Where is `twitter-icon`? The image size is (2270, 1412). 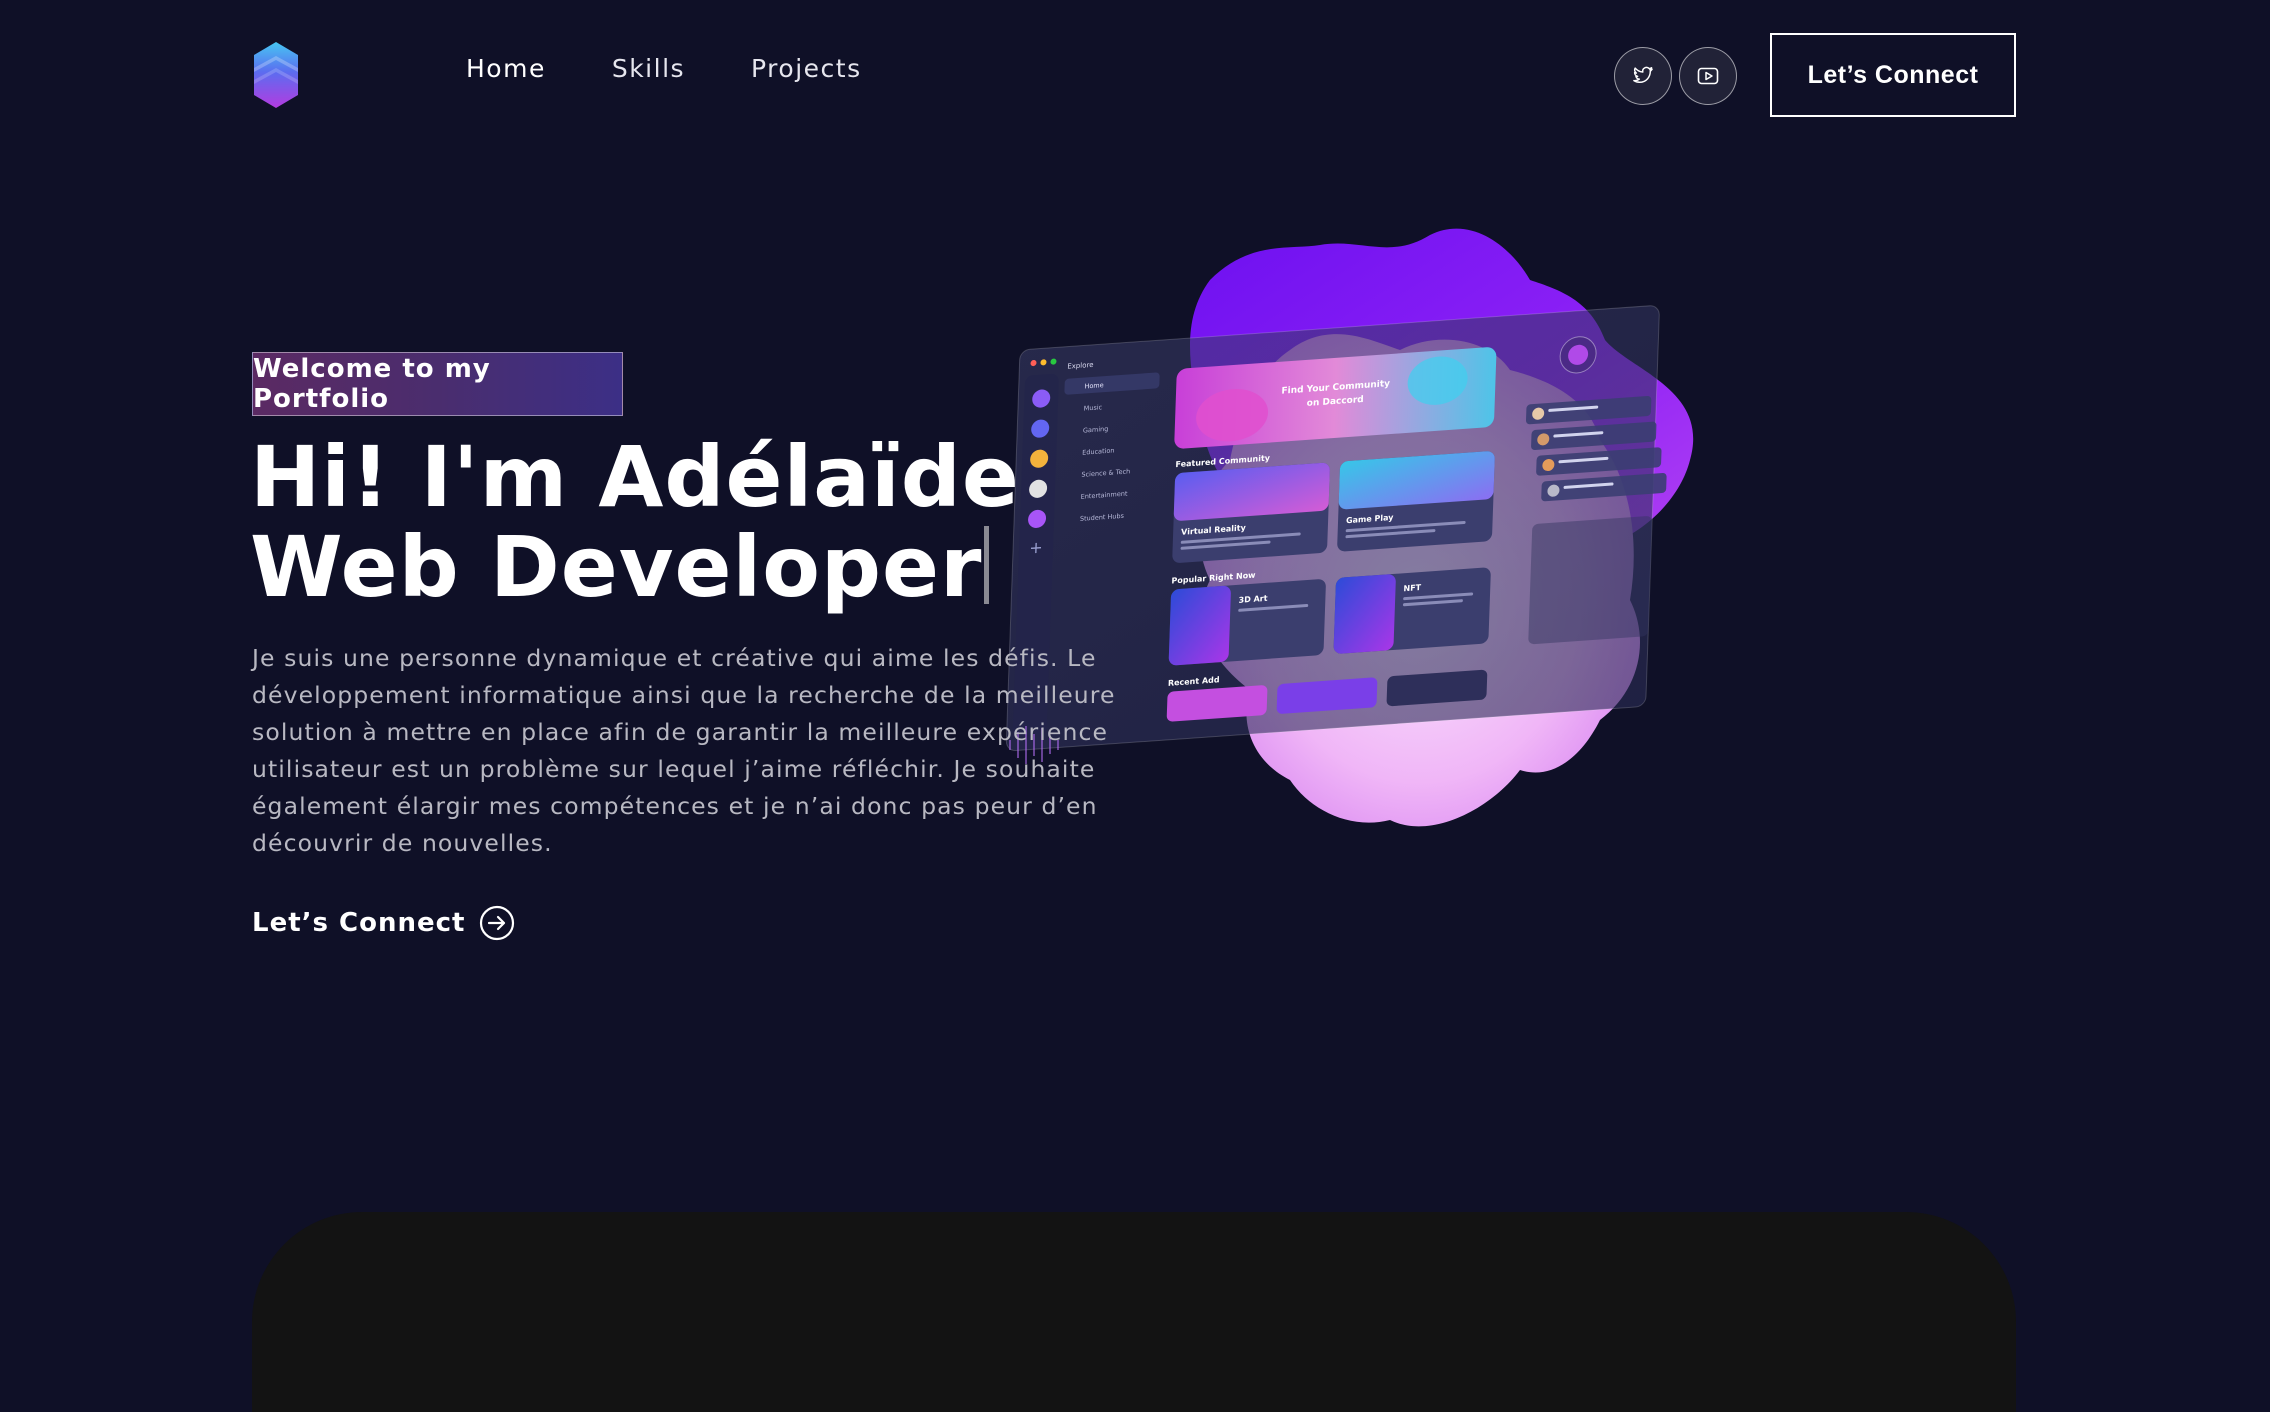 twitter-icon is located at coordinates (1643, 75).